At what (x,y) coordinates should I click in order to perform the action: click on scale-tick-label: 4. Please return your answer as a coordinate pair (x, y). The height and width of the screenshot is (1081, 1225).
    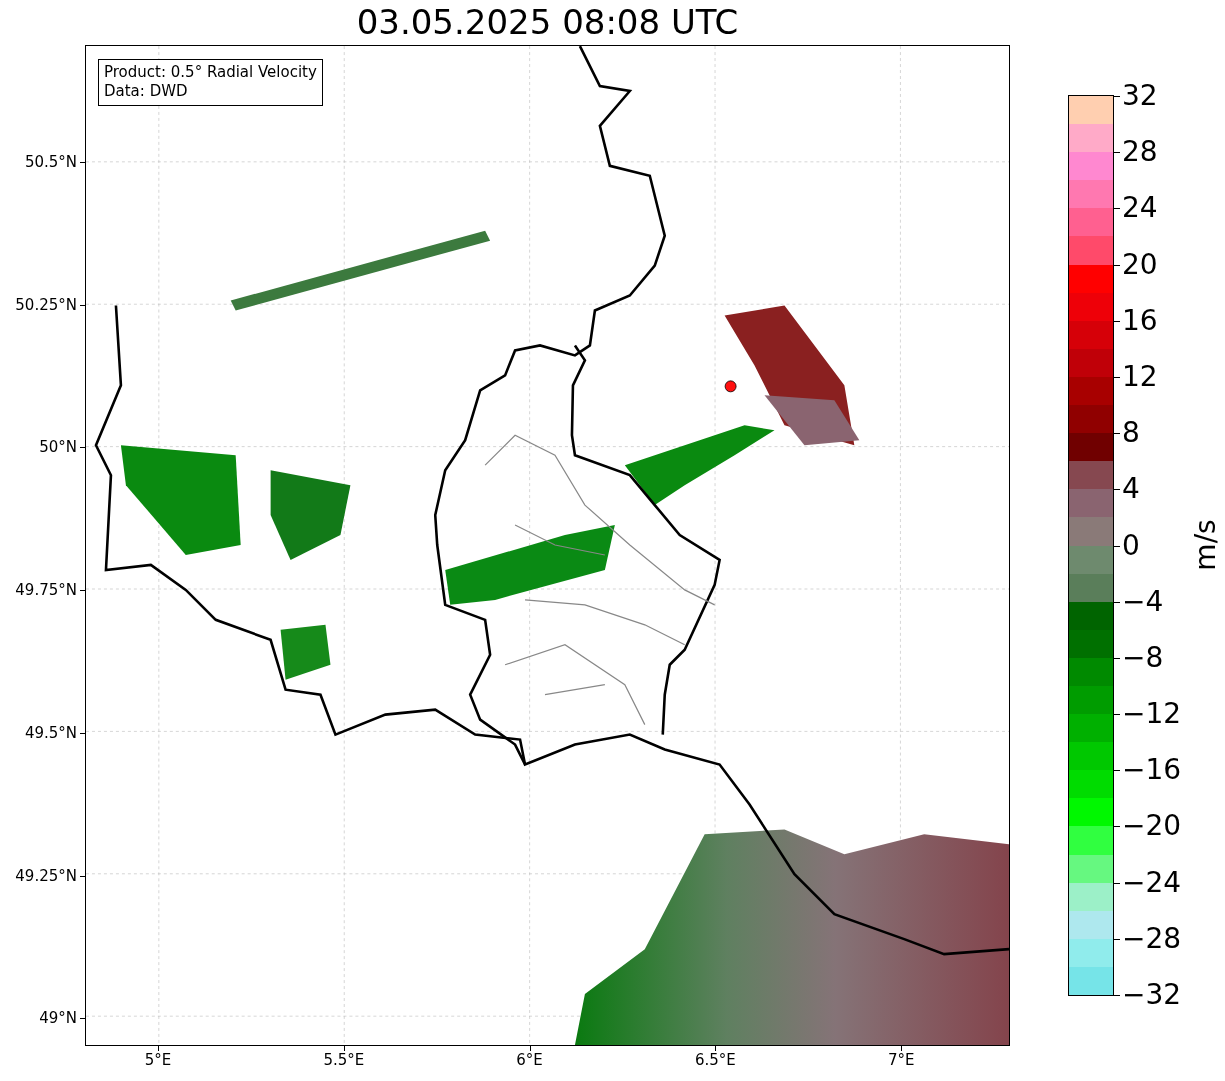
    Looking at the image, I should click on (1131, 489).